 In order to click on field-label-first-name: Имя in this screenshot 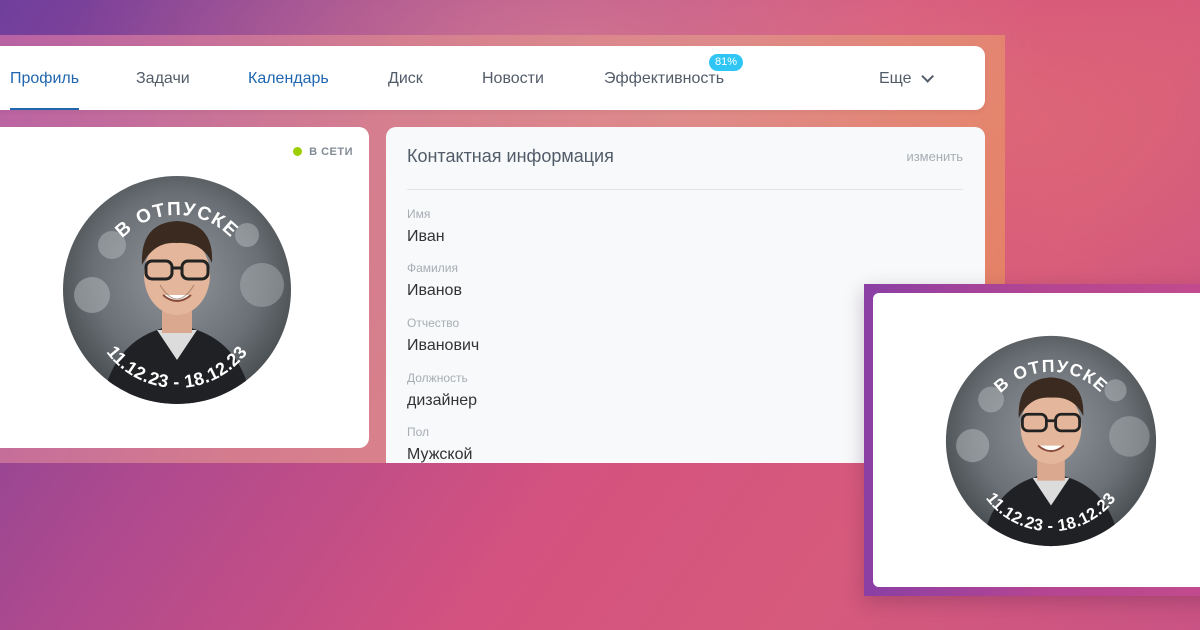, I will do `click(419, 214)`.